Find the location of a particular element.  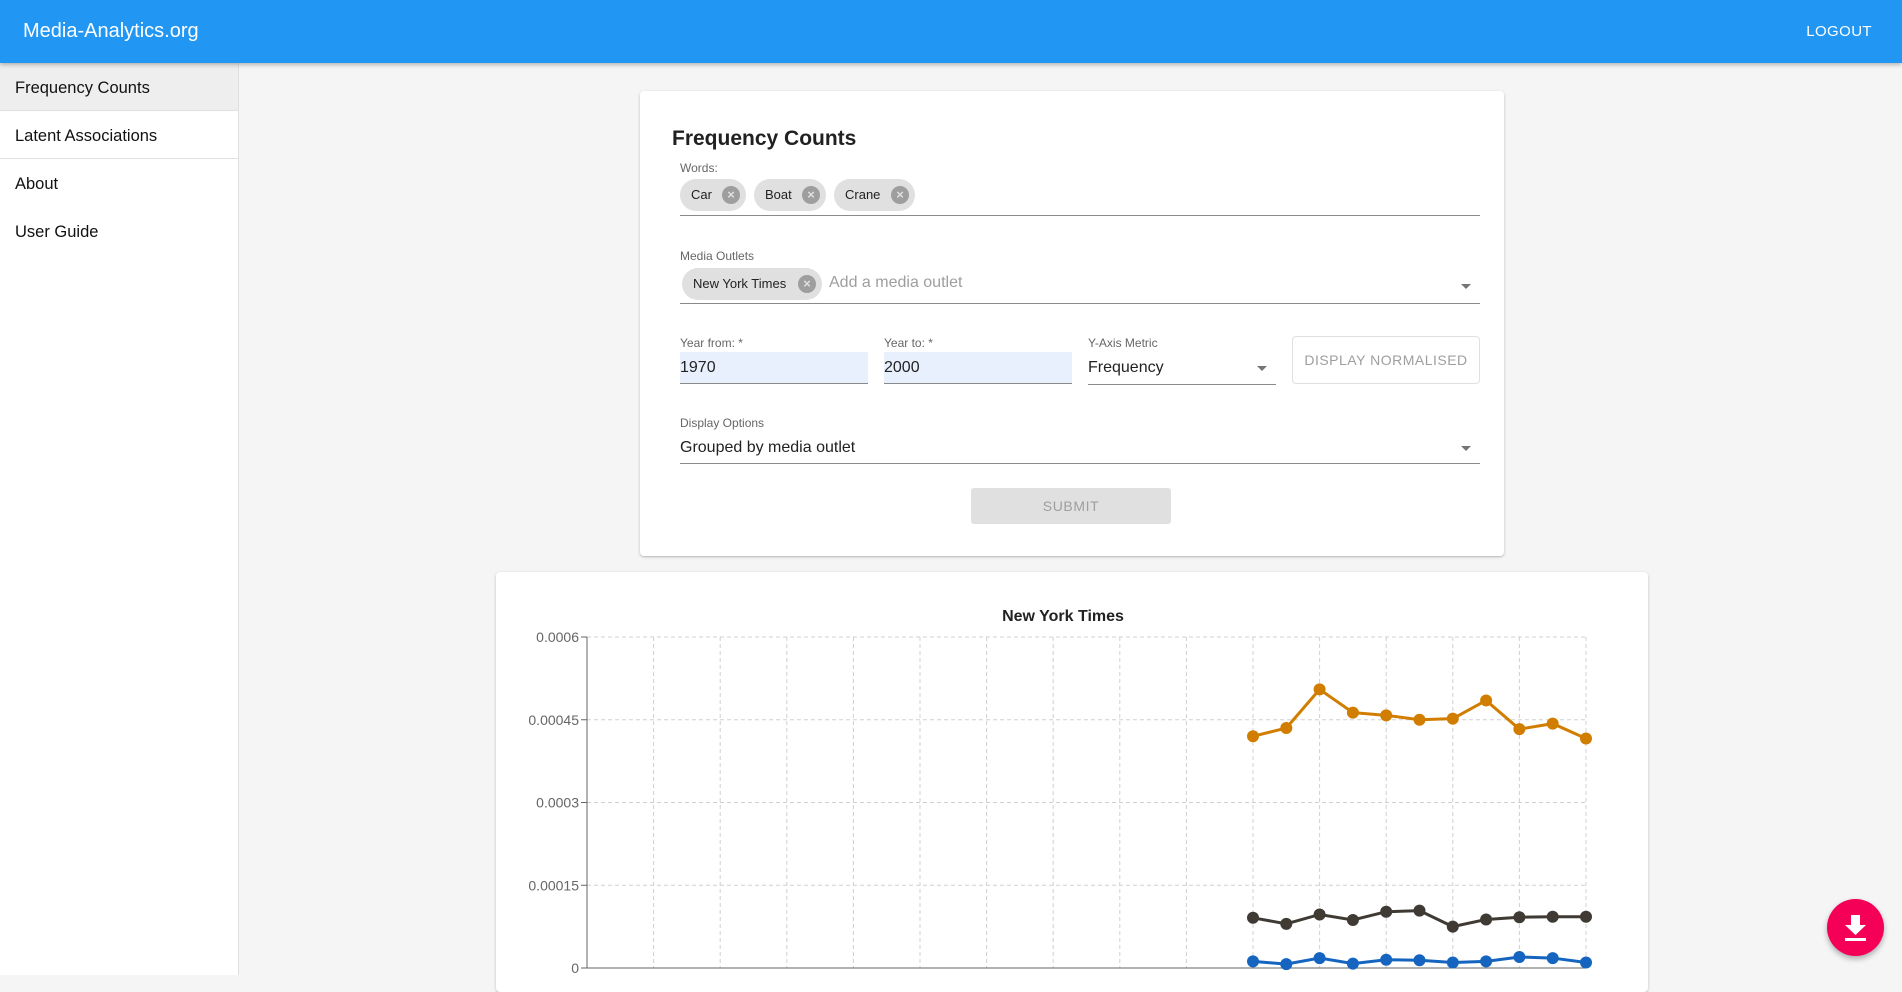

y-tick-label: 0 is located at coordinates (575, 968).